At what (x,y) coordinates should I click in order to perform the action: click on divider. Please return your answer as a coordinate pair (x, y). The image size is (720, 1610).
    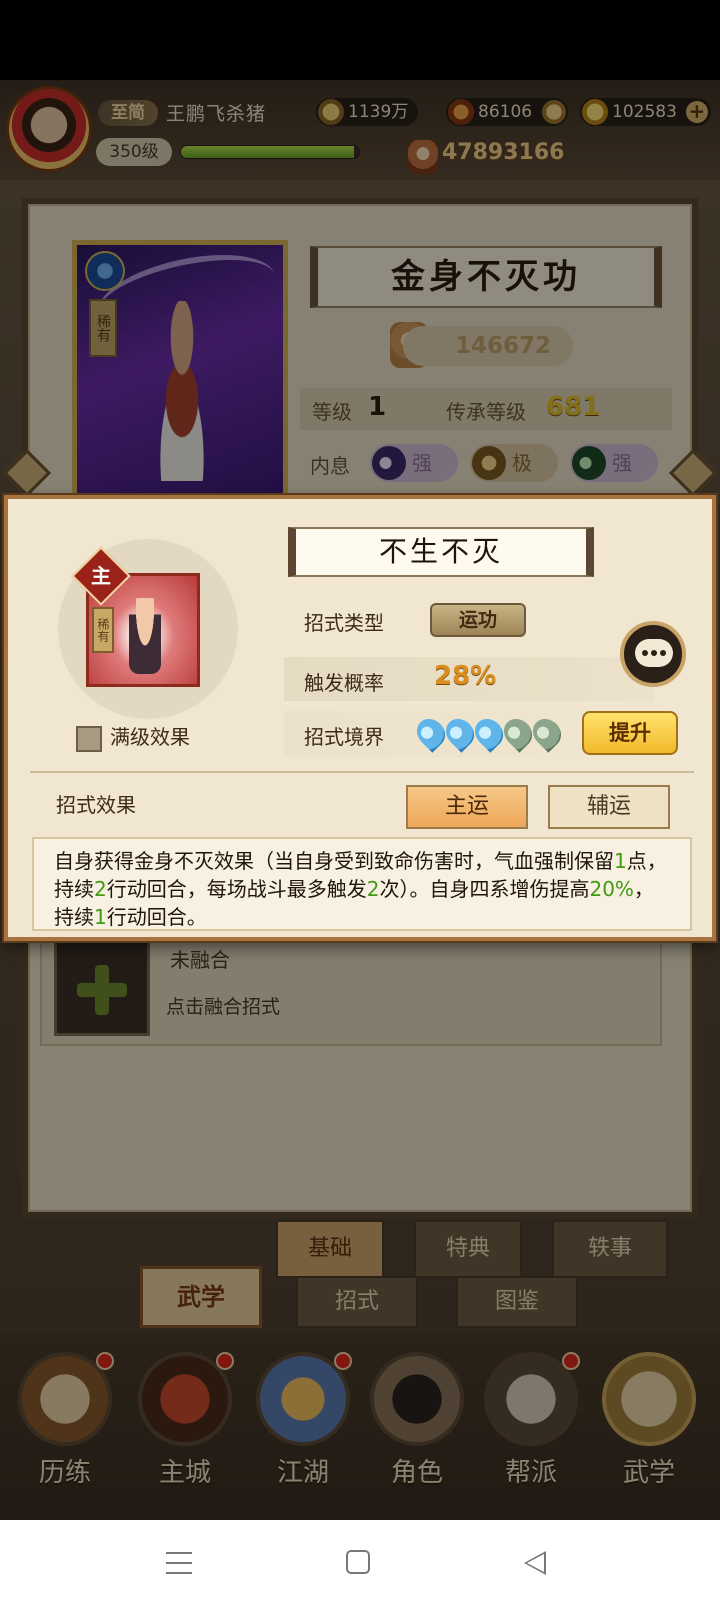
    Looking at the image, I should click on (362, 772).